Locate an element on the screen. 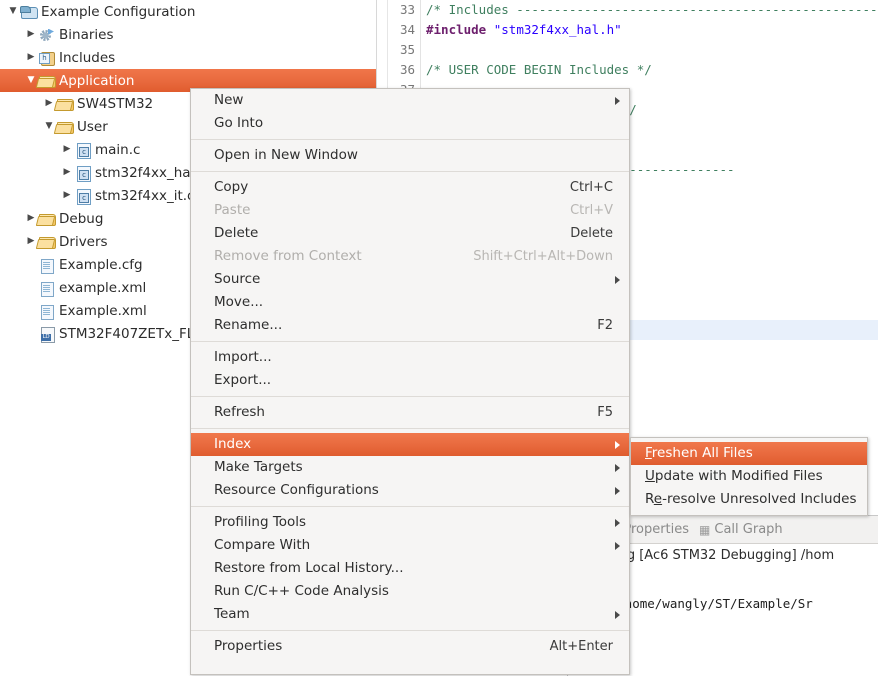  tree-item-label: stm32f4xx_it.c is located at coordinates (145, 195).